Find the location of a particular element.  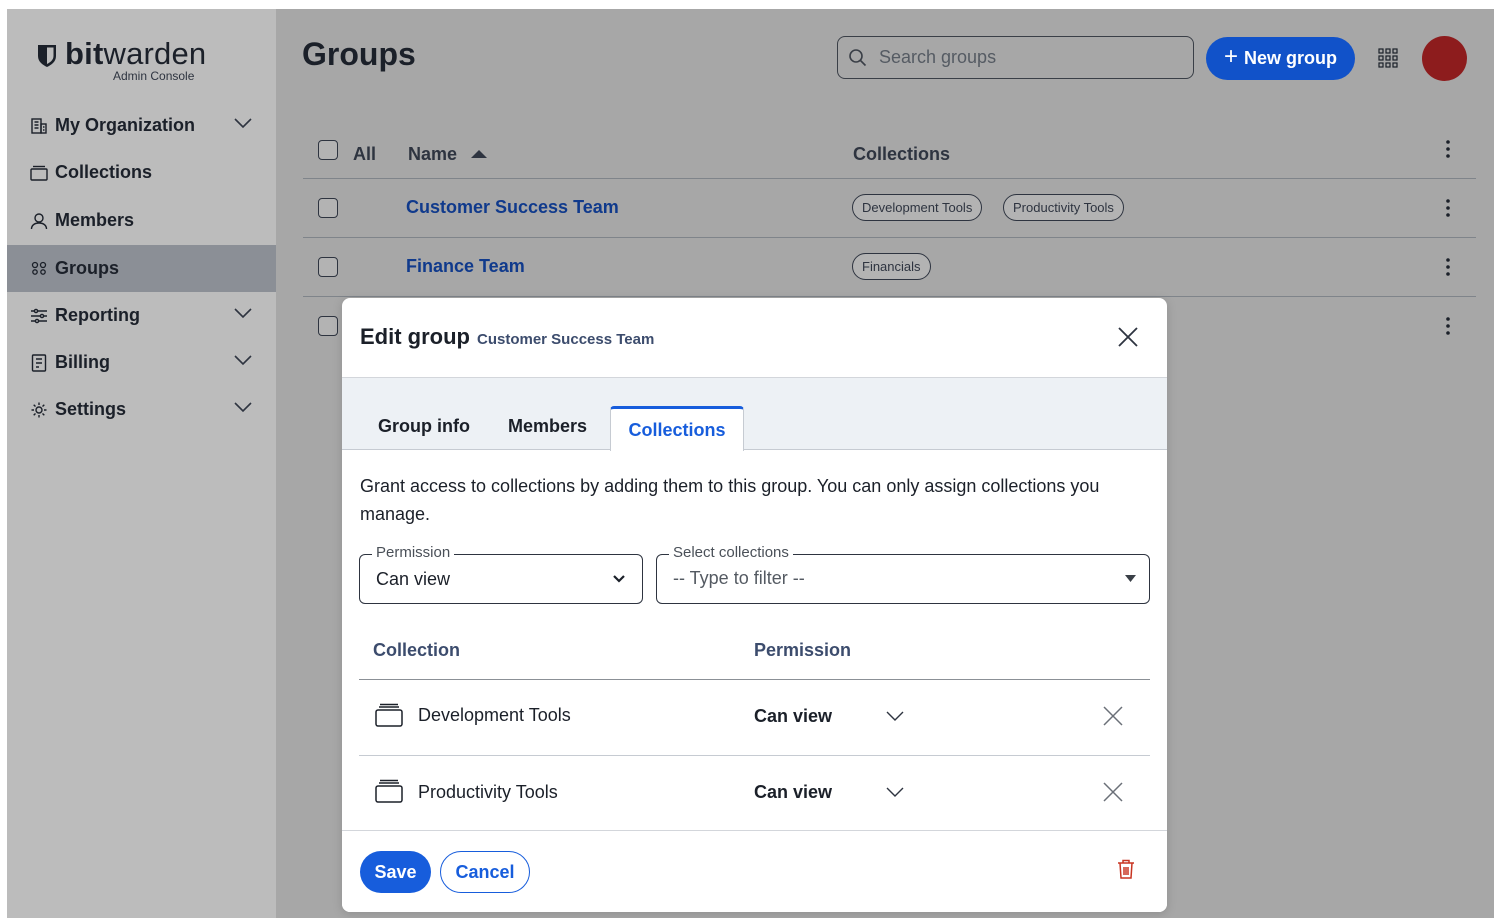

collection-name: Productivity Tools is located at coordinates (488, 792).